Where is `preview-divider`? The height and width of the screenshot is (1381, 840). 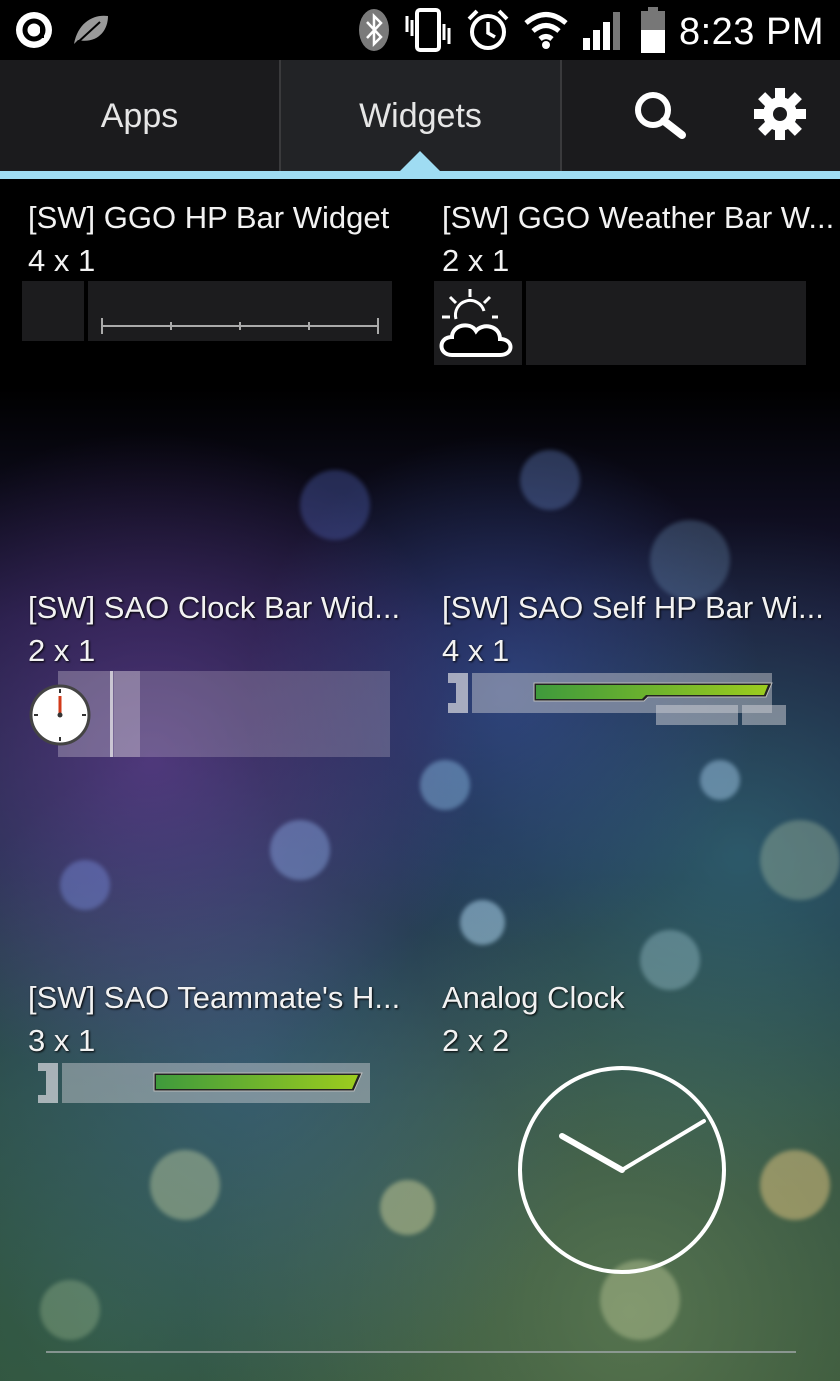 preview-divider is located at coordinates (111, 714).